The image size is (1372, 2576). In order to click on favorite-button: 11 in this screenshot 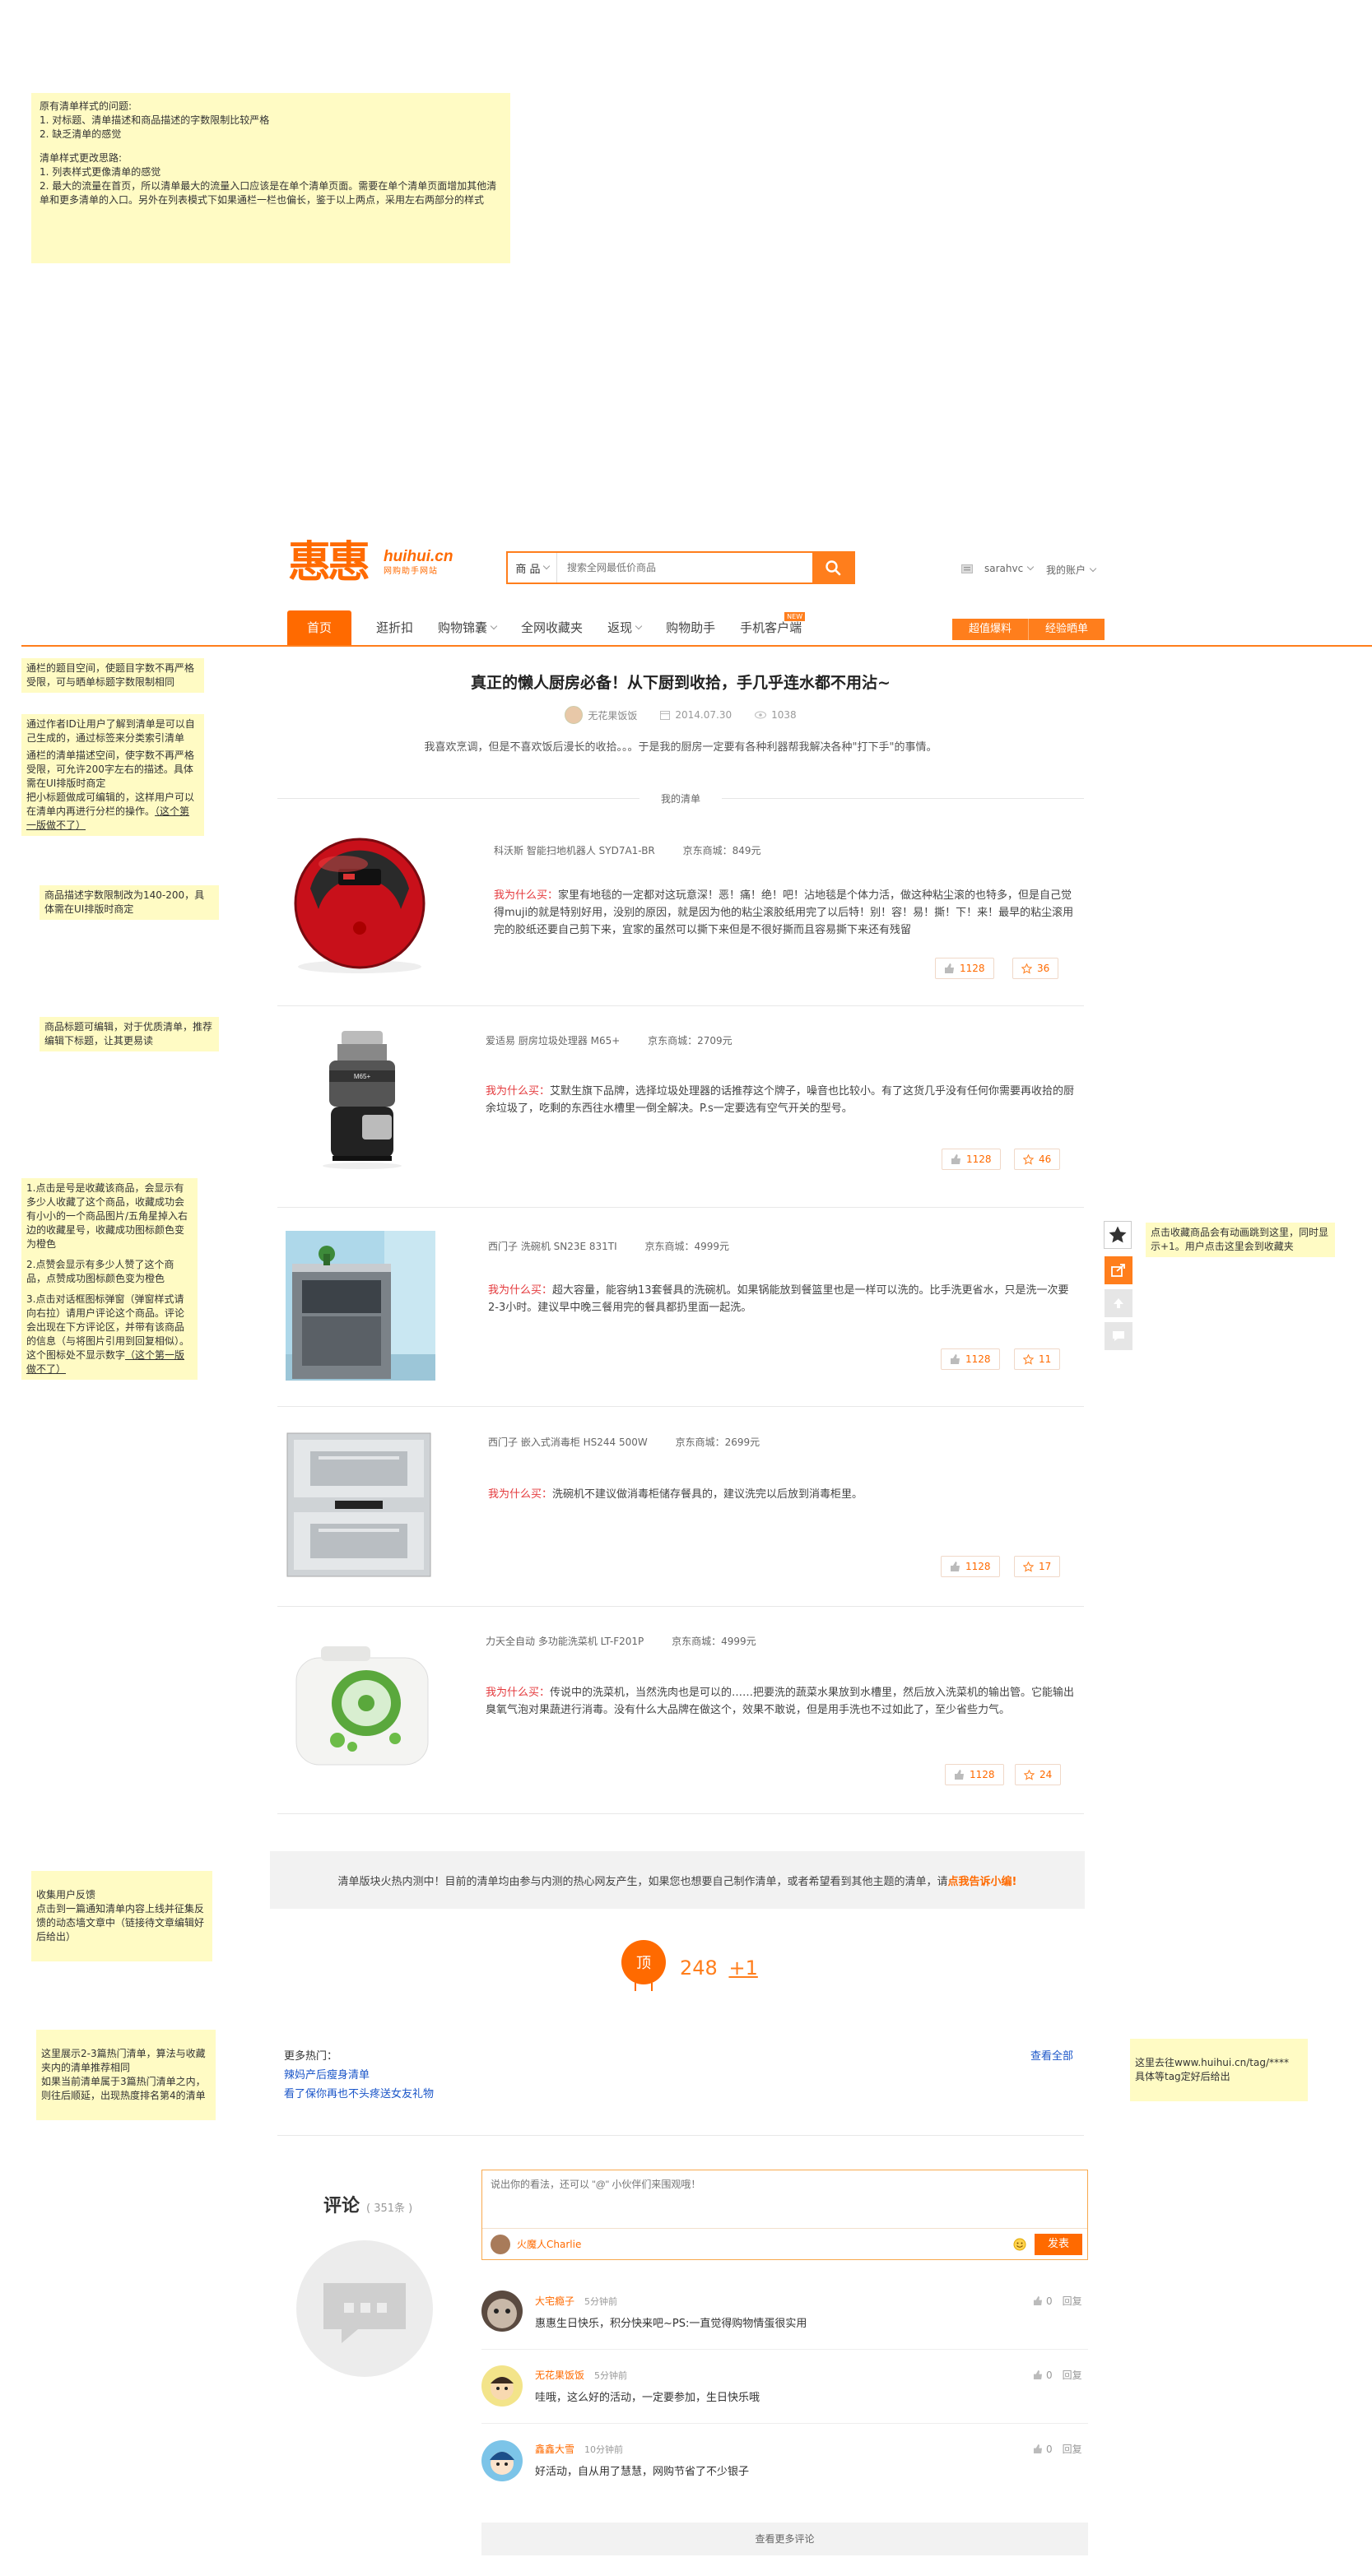, I will do `click(1037, 1359)`.